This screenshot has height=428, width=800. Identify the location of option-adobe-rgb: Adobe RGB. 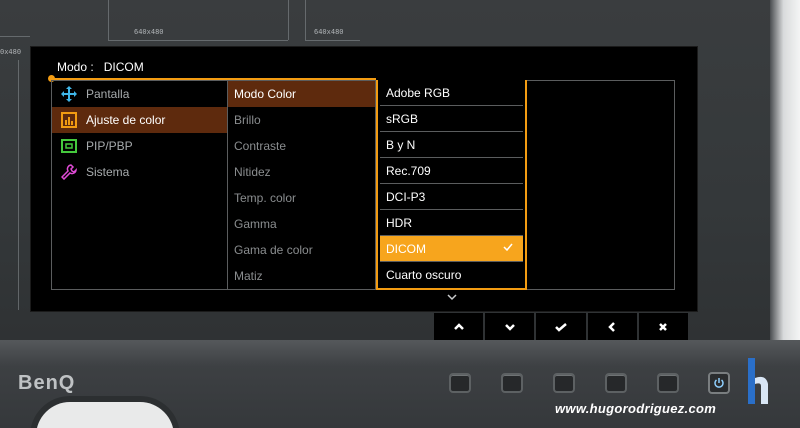
(451, 93).